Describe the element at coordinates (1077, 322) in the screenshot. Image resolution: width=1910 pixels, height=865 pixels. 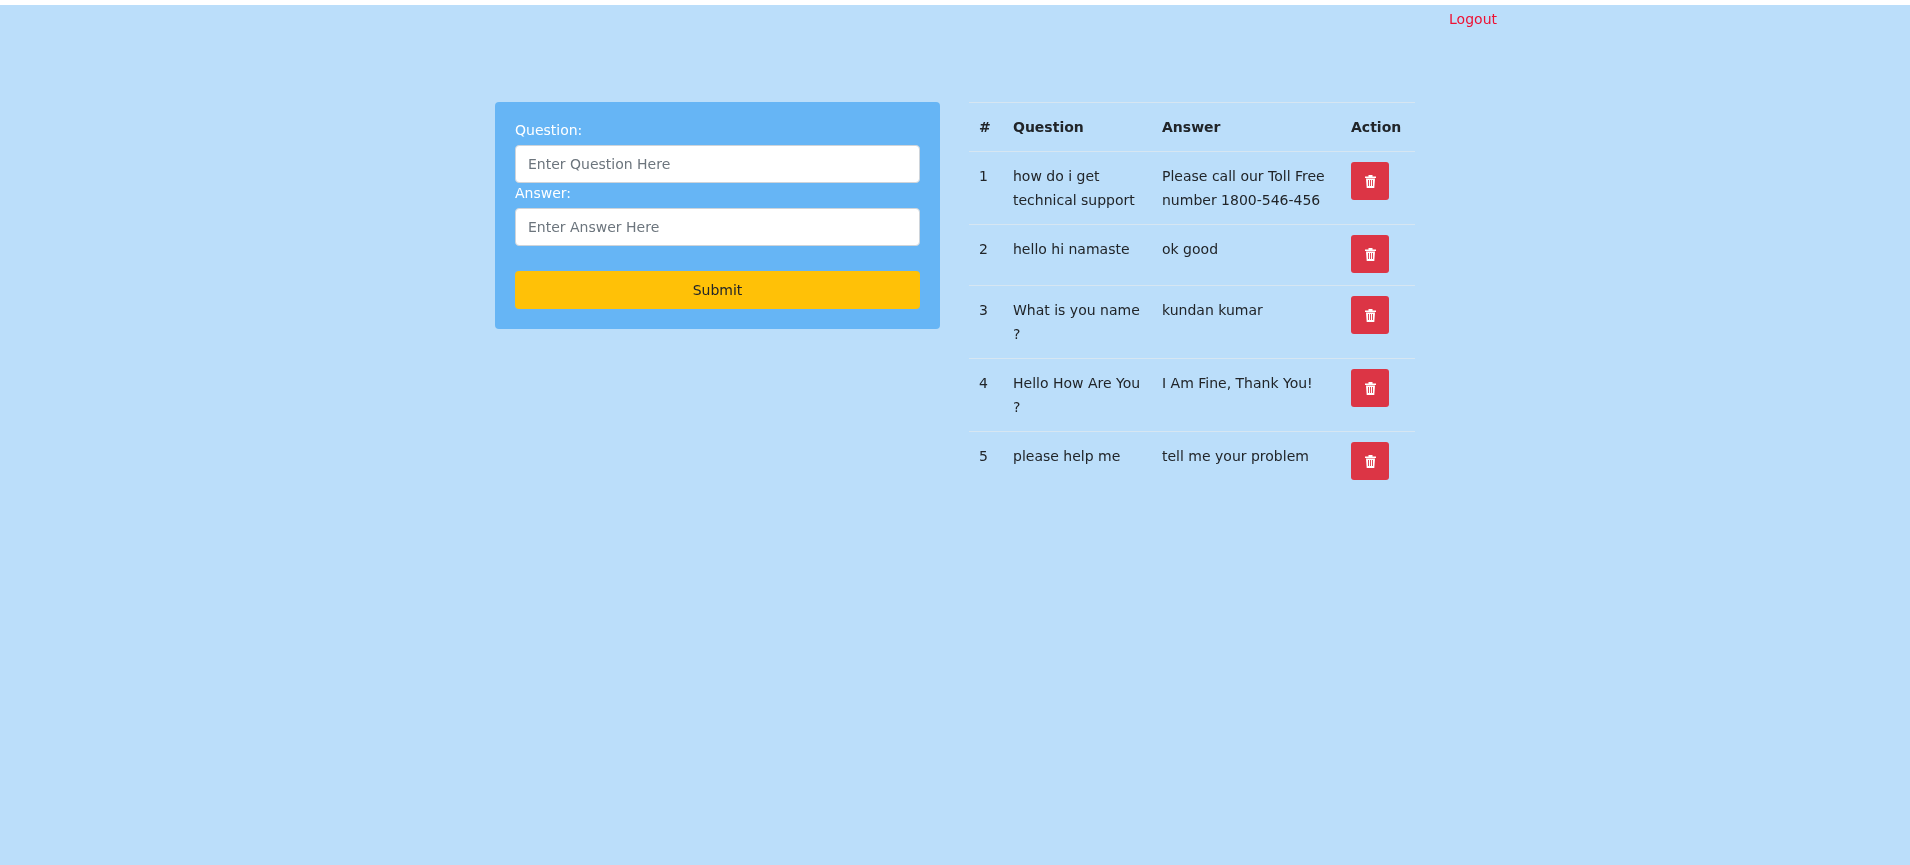
I see `table-cell: What is you name ?` at that location.